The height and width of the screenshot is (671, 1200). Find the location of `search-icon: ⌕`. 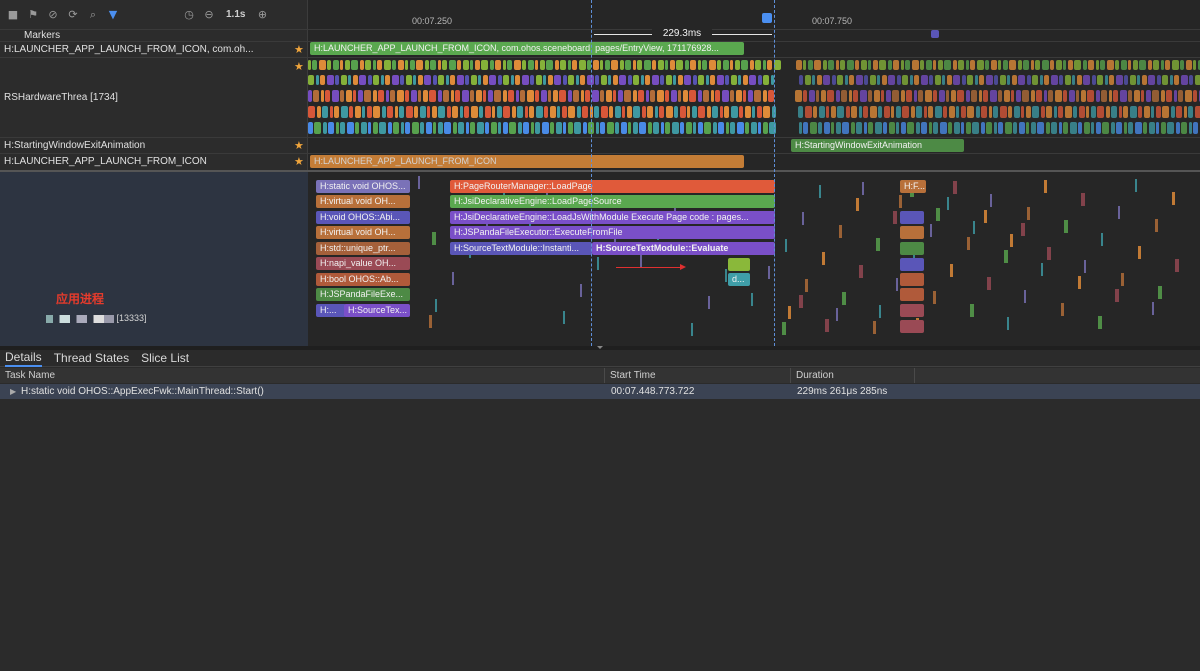

search-icon: ⌕ is located at coordinates (93, 15).